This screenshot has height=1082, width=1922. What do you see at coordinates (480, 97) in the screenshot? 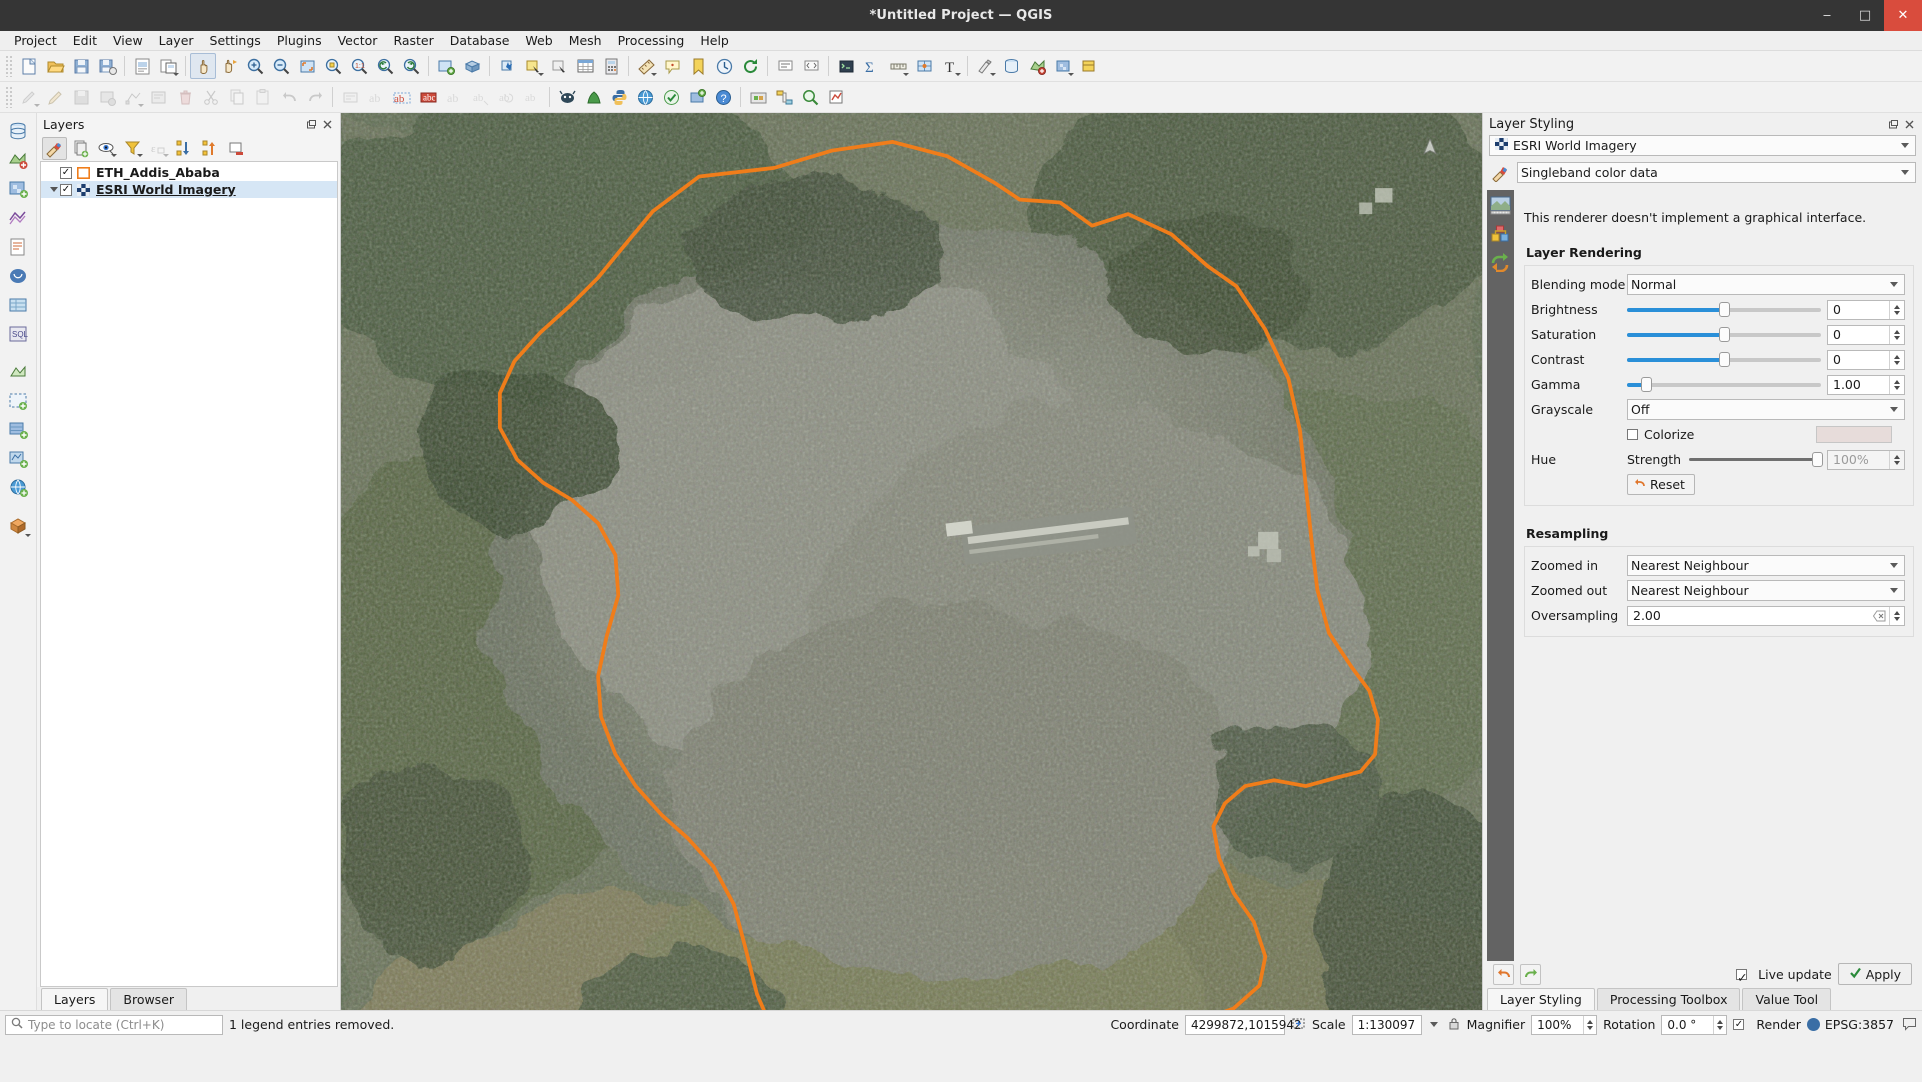
I see `move-label-icon: ab` at bounding box center [480, 97].